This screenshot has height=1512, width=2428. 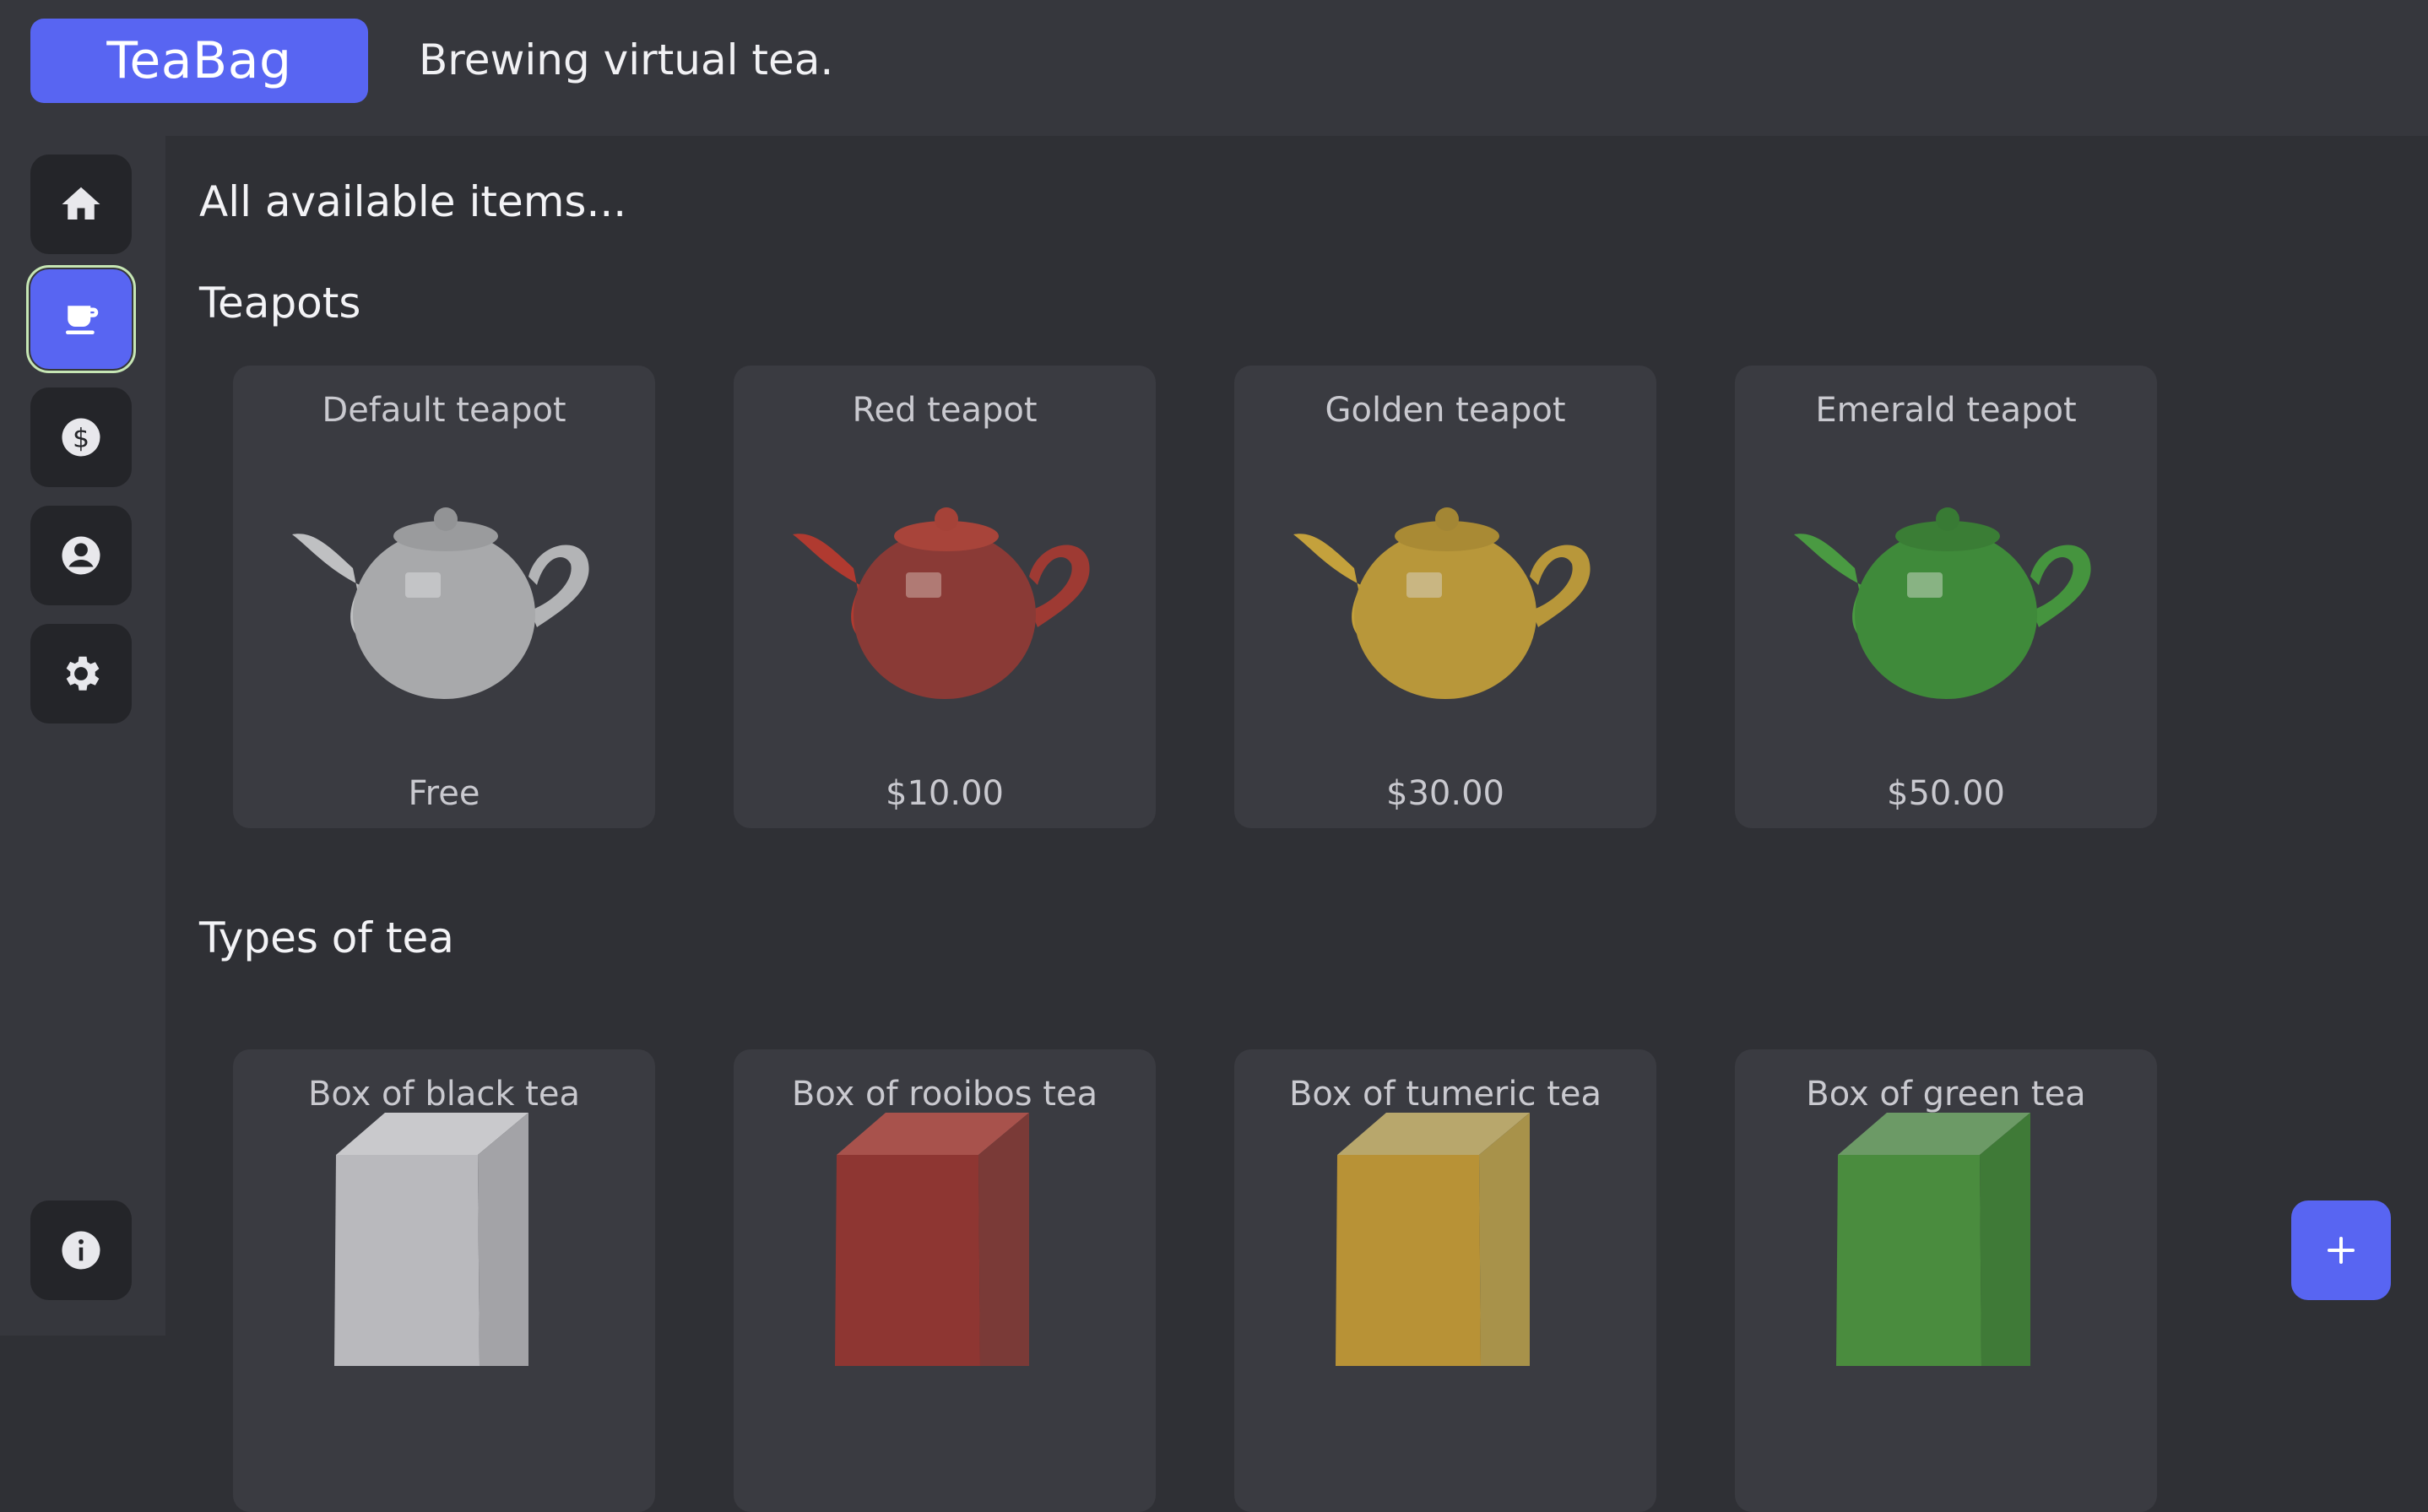 I want to click on sidebar-item-shop, so click(x=81, y=319).